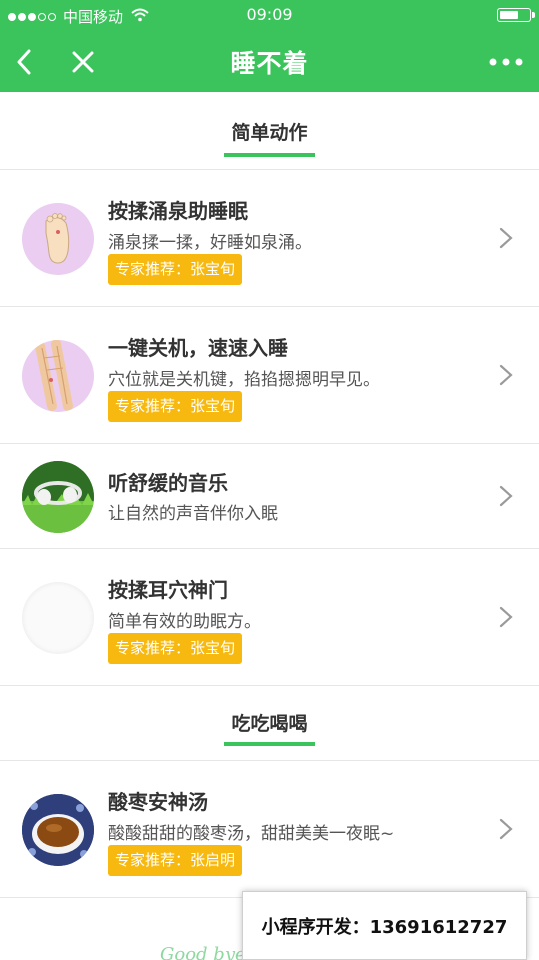 The image size is (539, 960). I want to click on more-dots-icon, so click(506, 62).